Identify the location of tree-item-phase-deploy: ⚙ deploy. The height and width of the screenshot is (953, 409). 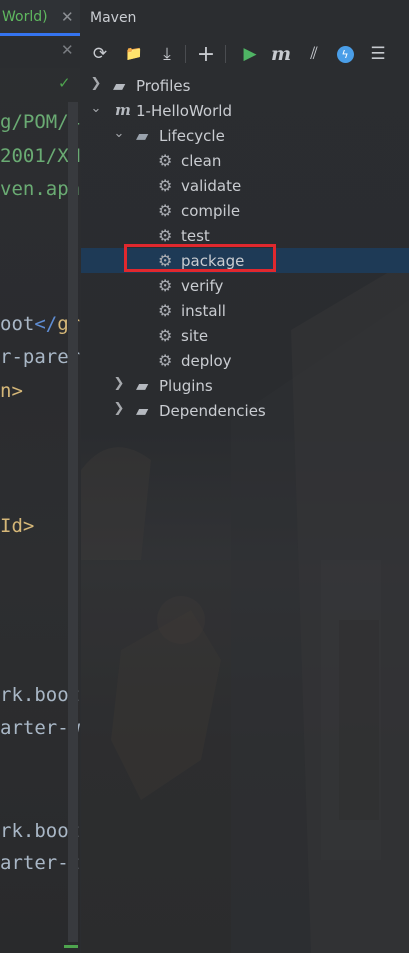
(245, 360).